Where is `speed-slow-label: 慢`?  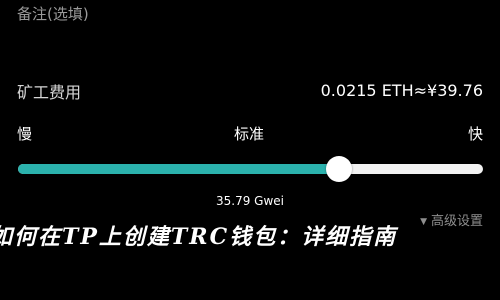 speed-slow-label: 慢 is located at coordinates (25, 134).